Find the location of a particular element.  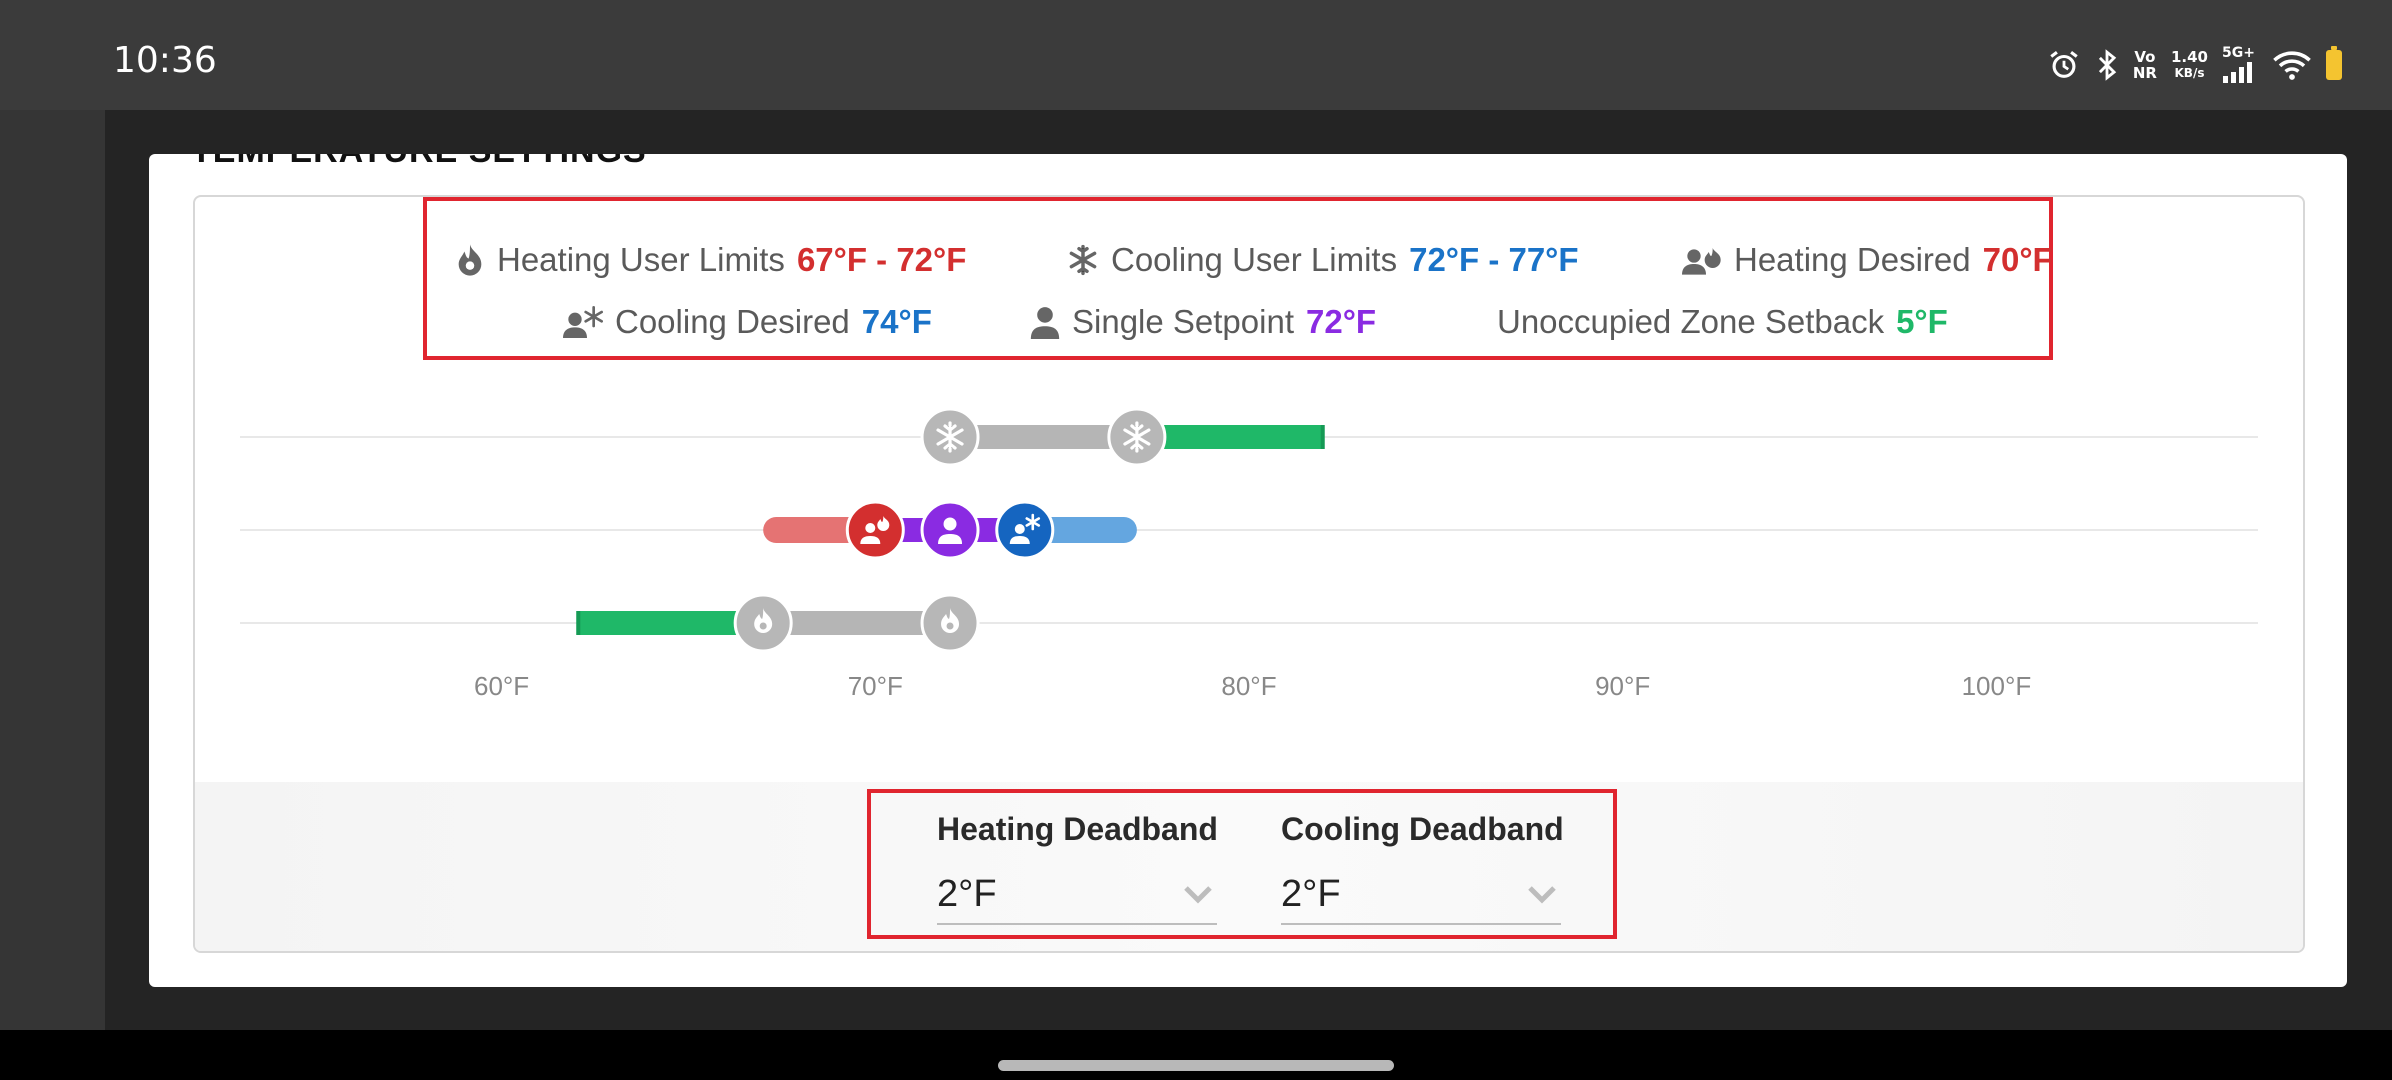

legend-single-setpoint: Single Setpoint 72°F is located at coordinates (1203, 322).